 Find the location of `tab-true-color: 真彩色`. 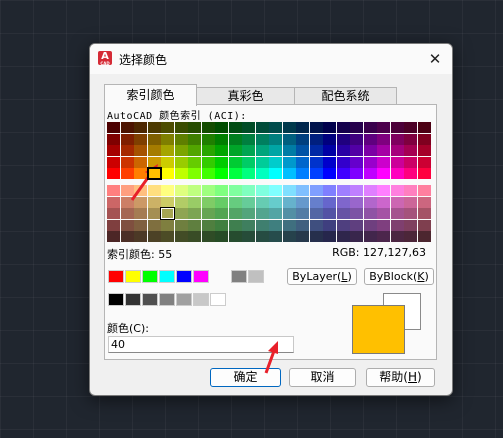

tab-true-color: 真彩色 is located at coordinates (245, 96).